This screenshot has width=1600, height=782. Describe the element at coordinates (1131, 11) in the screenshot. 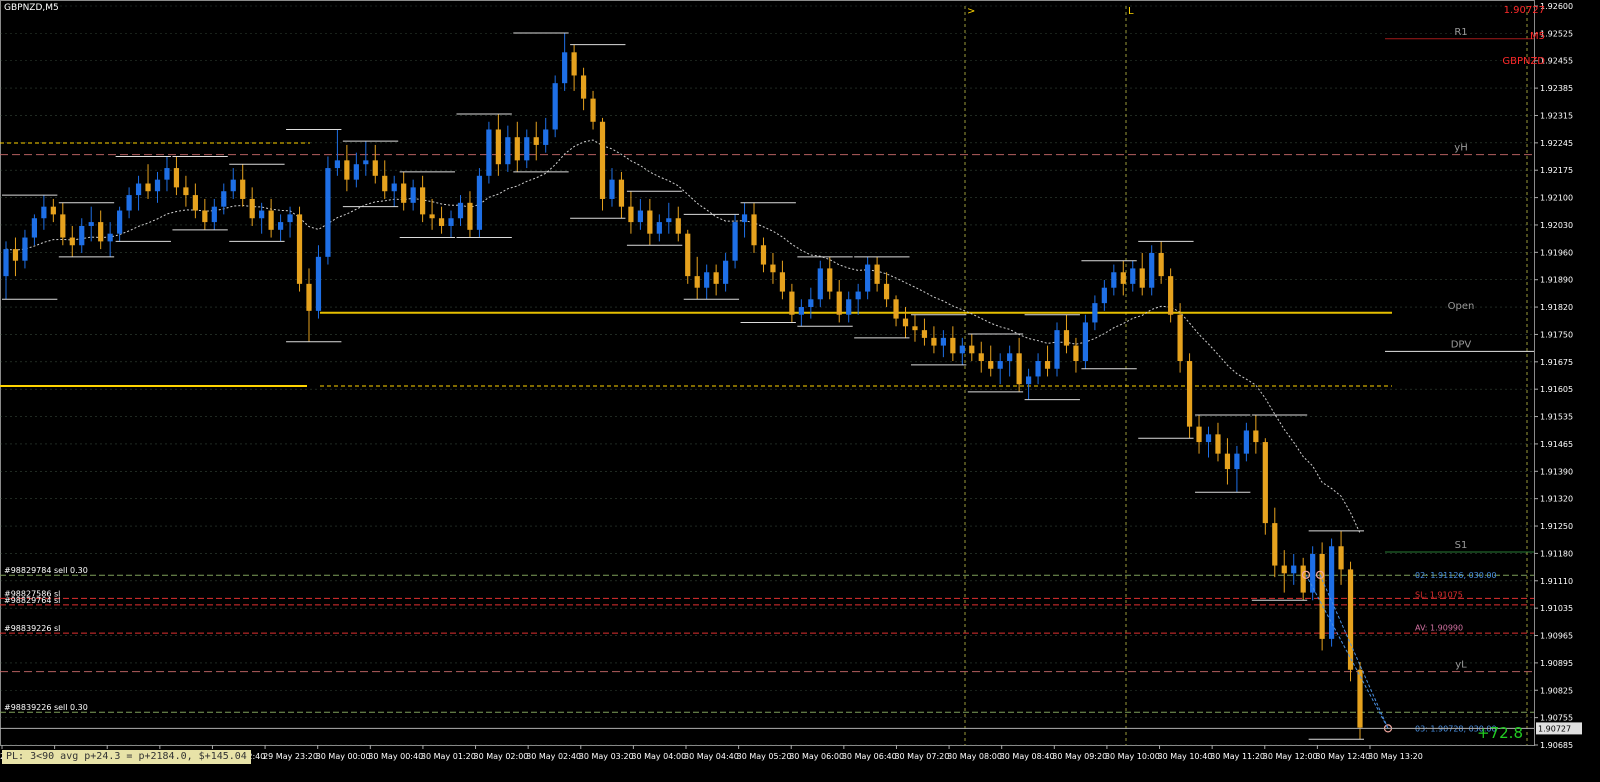

I see `session-marker-label: L` at that location.